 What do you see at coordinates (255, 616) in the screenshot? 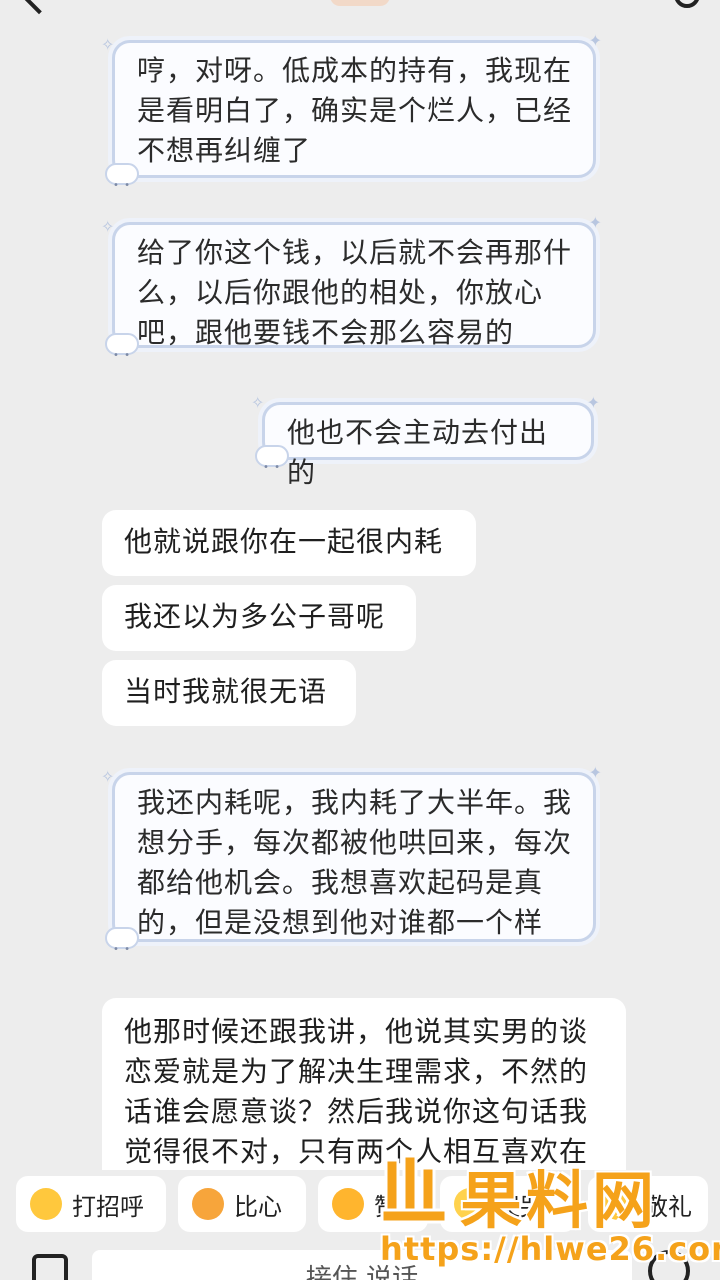
I see `message-text: 我还以为多公子哥呢` at bounding box center [255, 616].